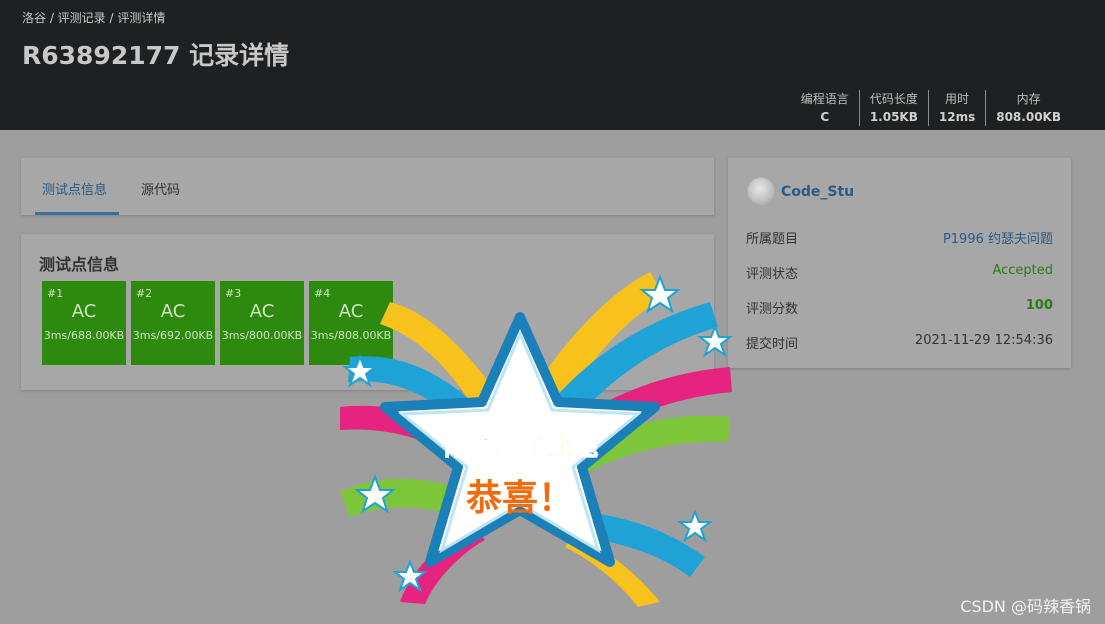 This screenshot has height=624, width=1105. Describe the element at coordinates (367, 186) in the screenshot. I see `tabs-card: 测试点信息 源代码` at that location.